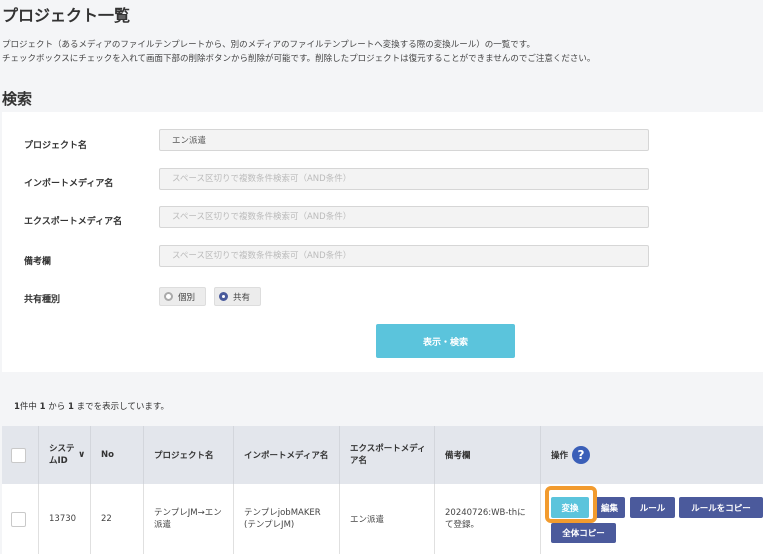 This screenshot has height=554, width=763. Describe the element at coordinates (117, 455) in the screenshot. I see `header-no: No` at that location.